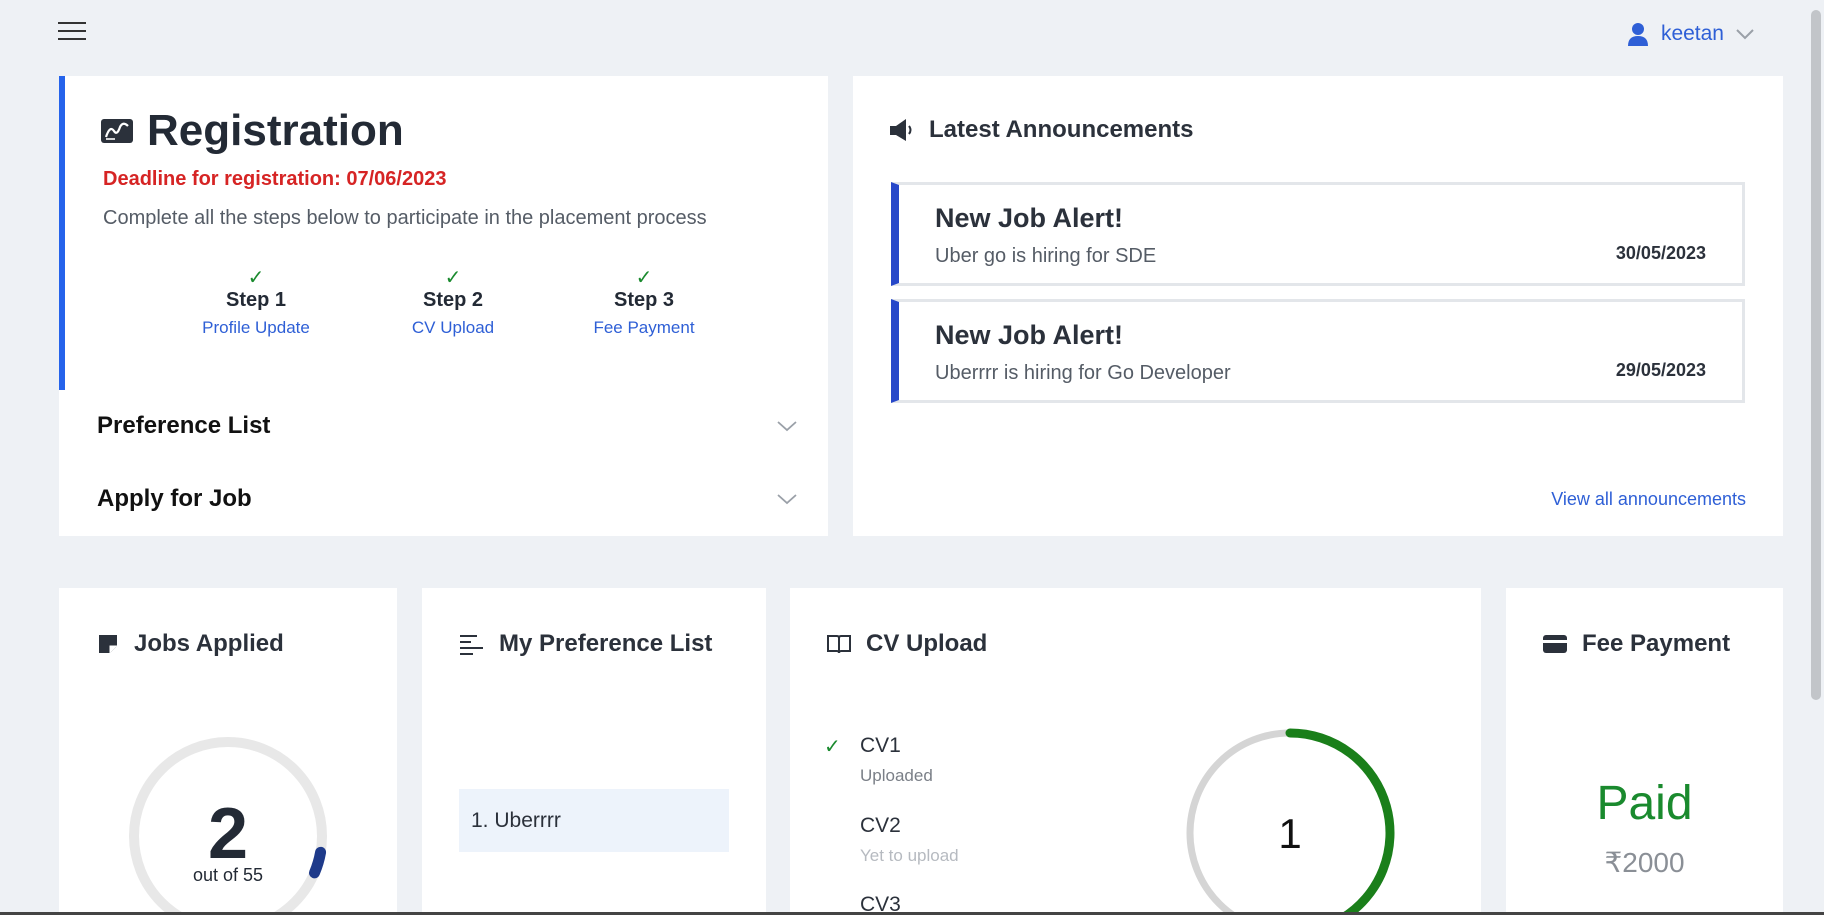  What do you see at coordinates (1816, 355) in the screenshot?
I see `scrollbar` at bounding box center [1816, 355].